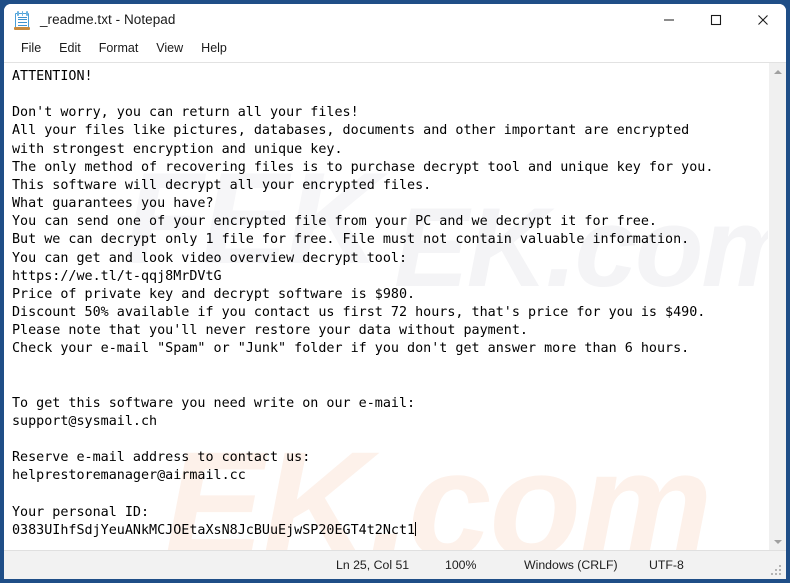  Describe the element at coordinates (85, 421) in the screenshot. I see `document-line: support@sysmail.ch` at that location.